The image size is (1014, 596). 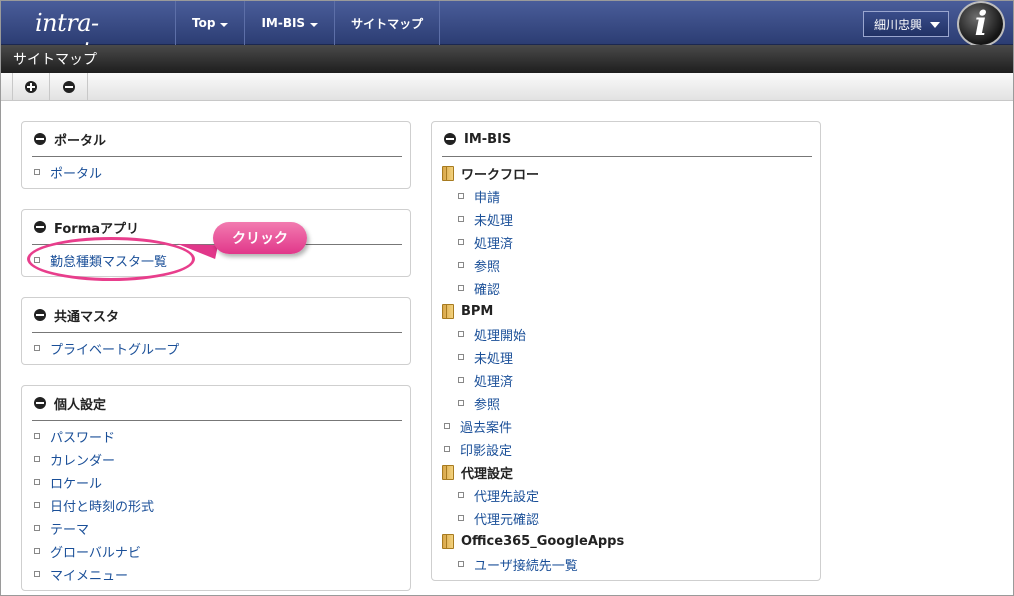 I want to click on link-label: ポータル, so click(x=76, y=174).